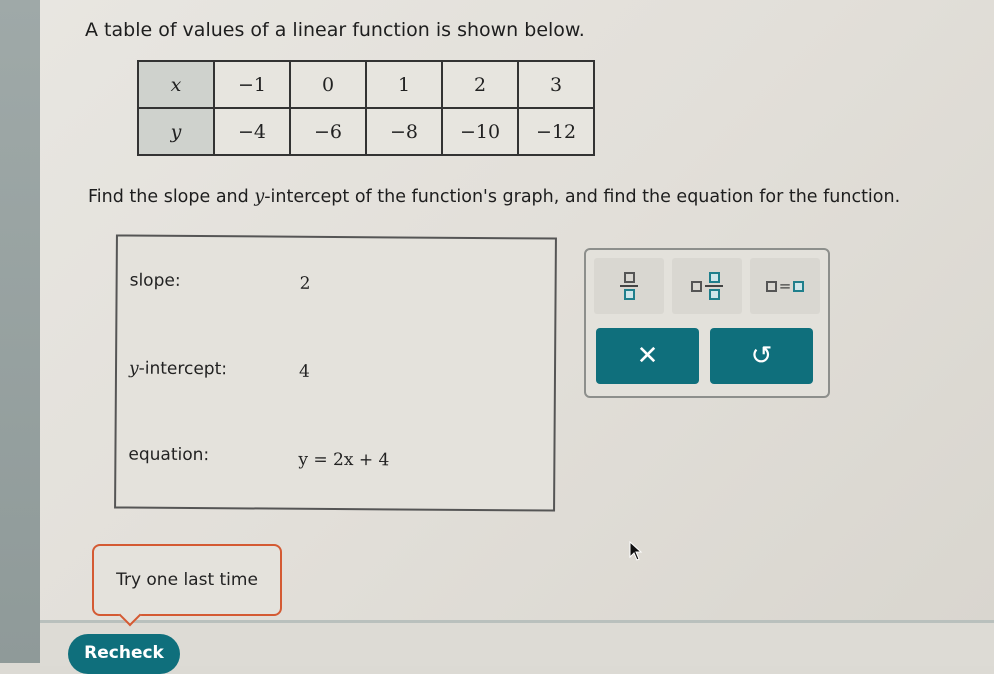 The width and height of the screenshot is (994, 674). What do you see at coordinates (404, 131) in the screenshot?
I see `y-cell: −8` at bounding box center [404, 131].